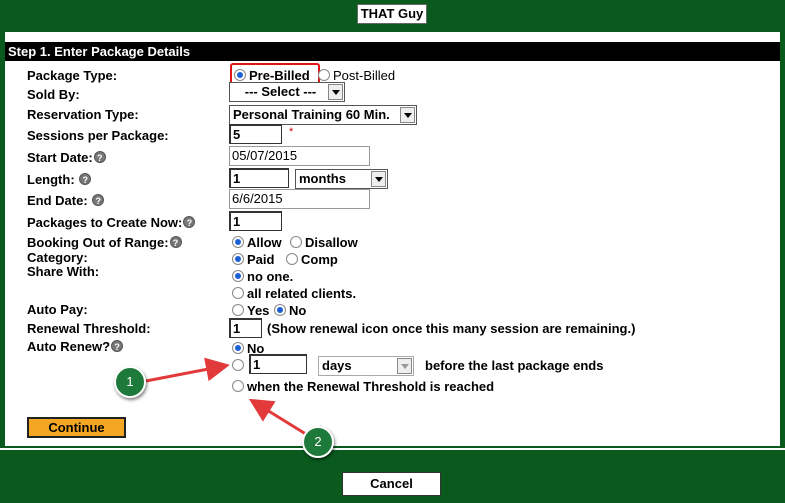  I want to click on callout-1: 1, so click(130, 382).